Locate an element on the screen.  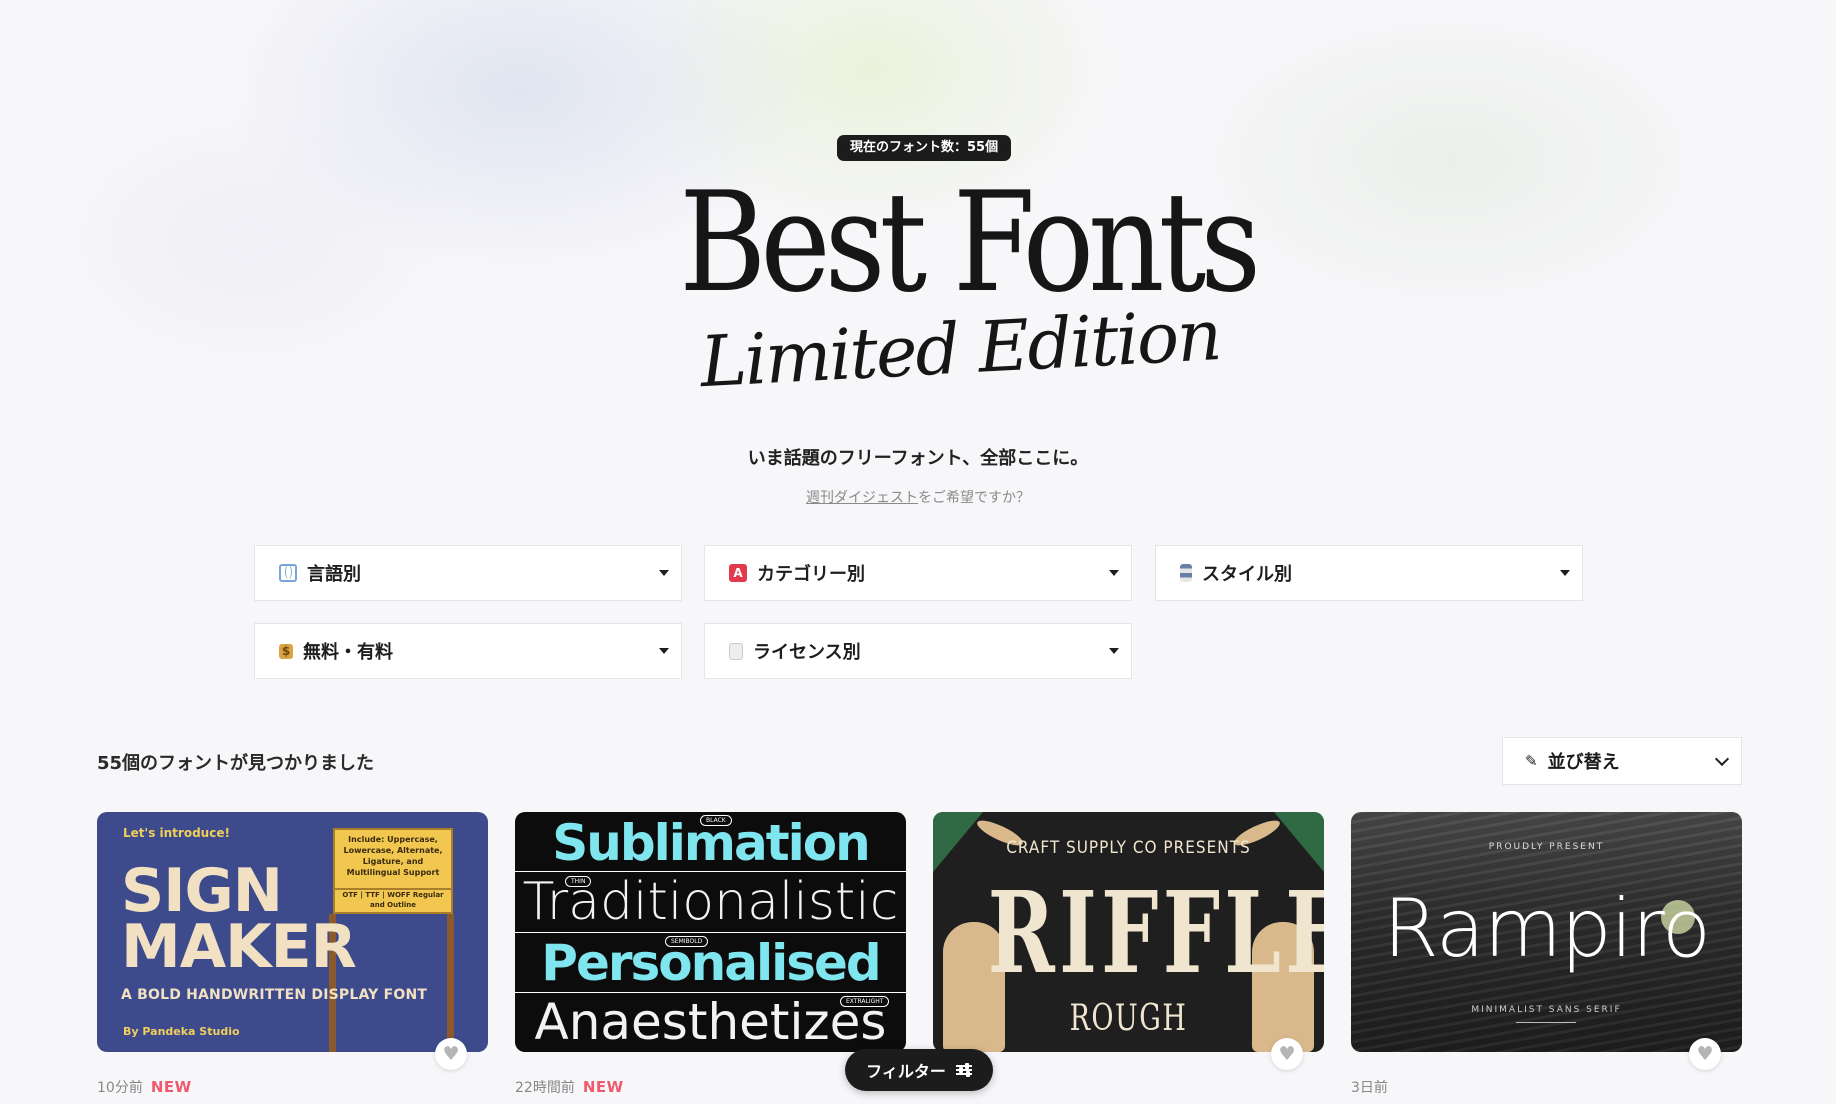
weight-tag: EXTRALIGHT is located at coordinates (865, 1001).